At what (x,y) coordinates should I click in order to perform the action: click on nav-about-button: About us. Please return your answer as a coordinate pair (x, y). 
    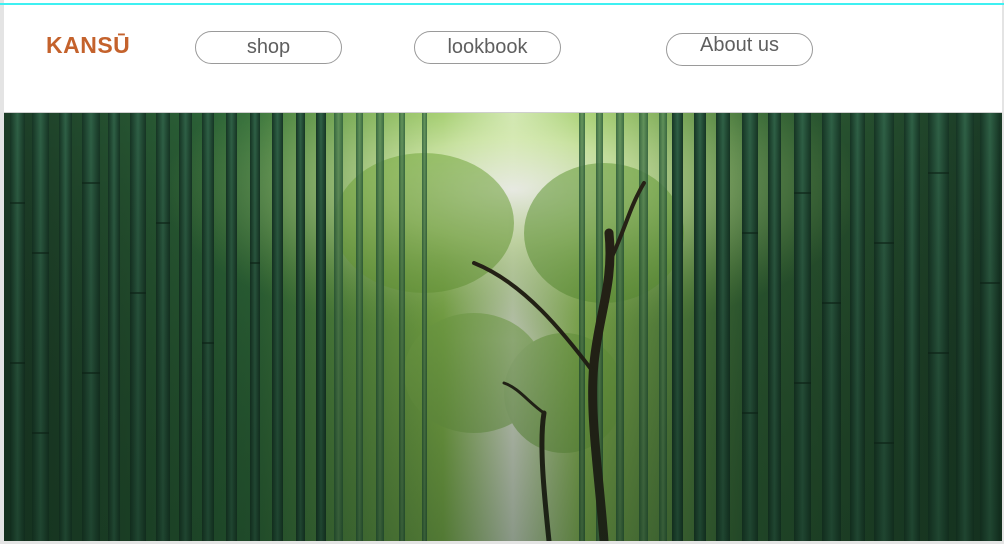
    Looking at the image, I should click on (739, 49).